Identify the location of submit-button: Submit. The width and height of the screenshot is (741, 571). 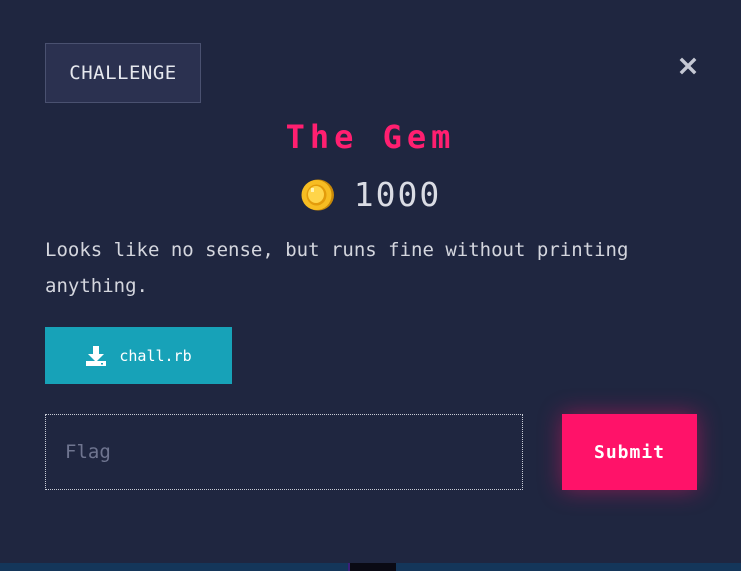
(629, 452).